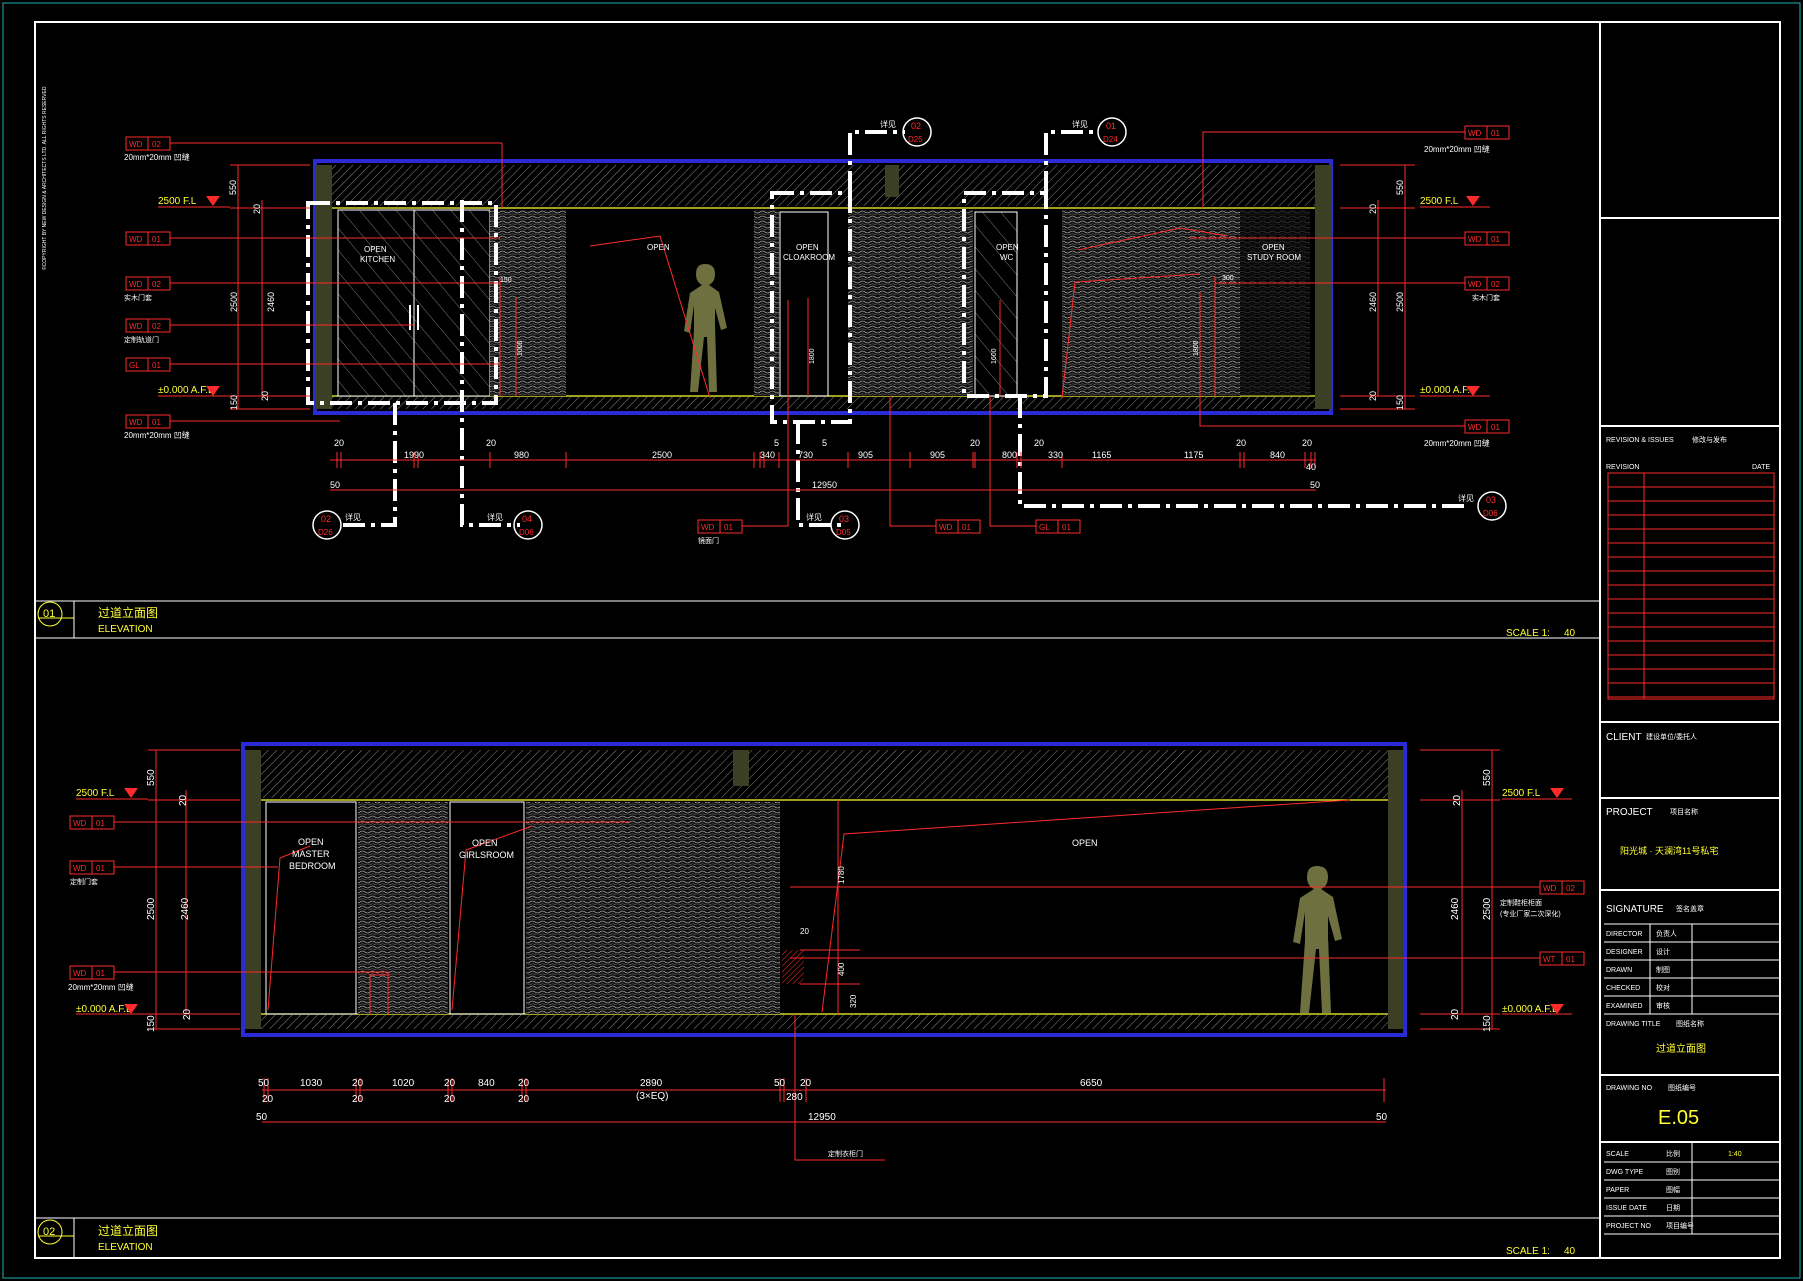 The width and height of the screenshot is (1803, 1281). Describe the element at coordinates (486, 1083) in the screenshot. I see `e2-dim-label: 840` at that location.